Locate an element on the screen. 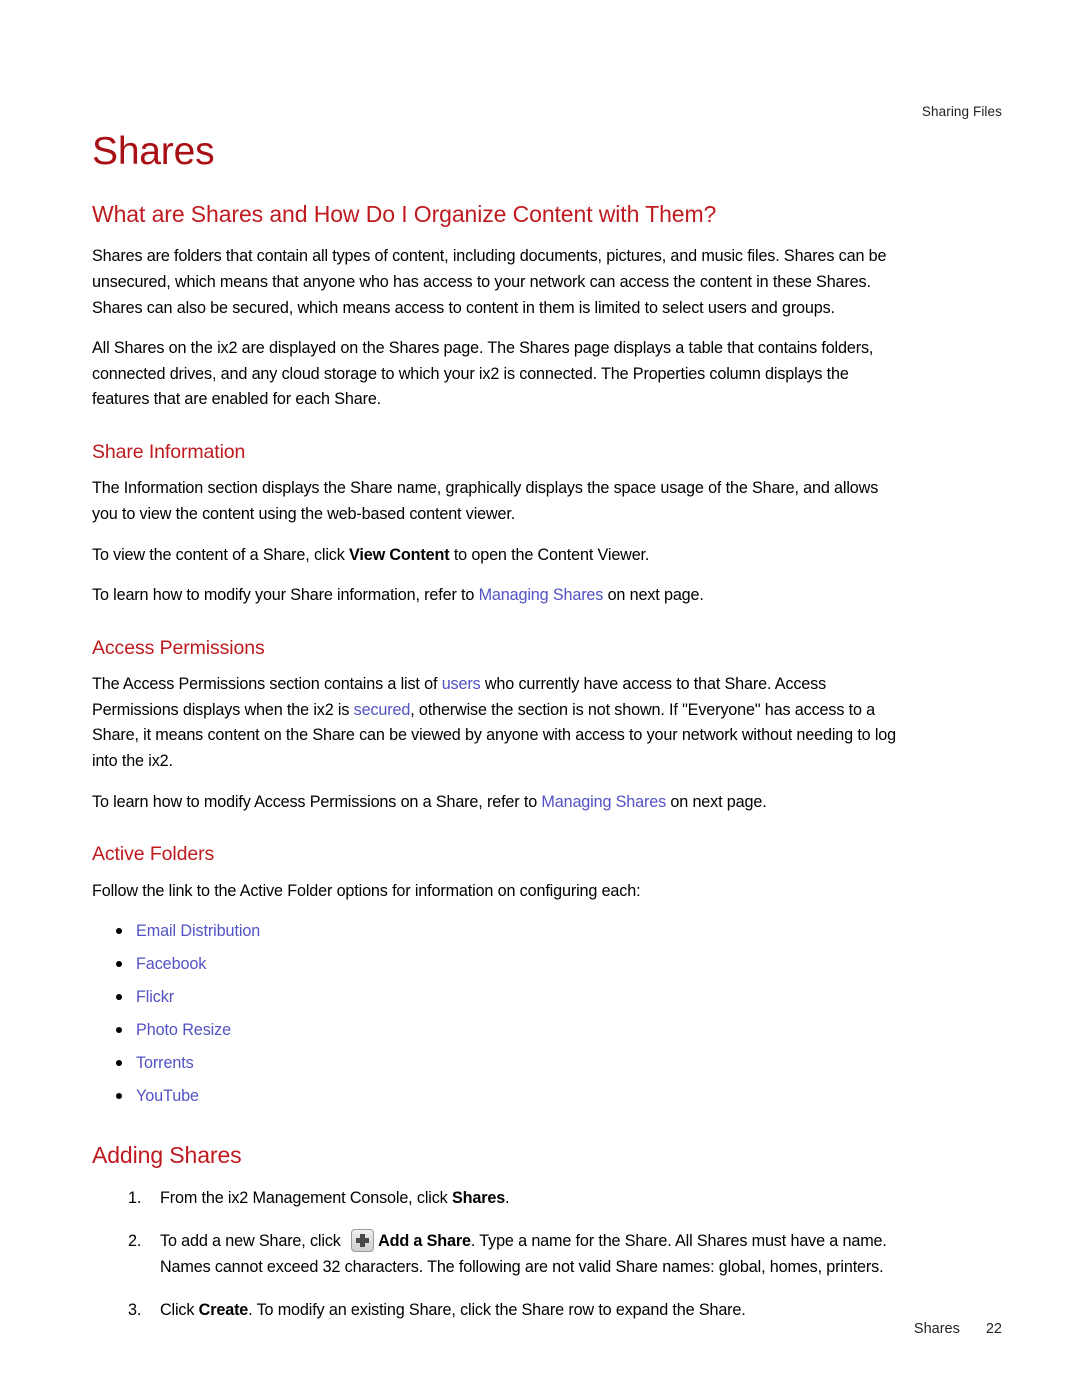 The height and width of the screenshot is (1397, 1080). link-managing-shares-1: Managing Shares is located at coordinates (541, 595).